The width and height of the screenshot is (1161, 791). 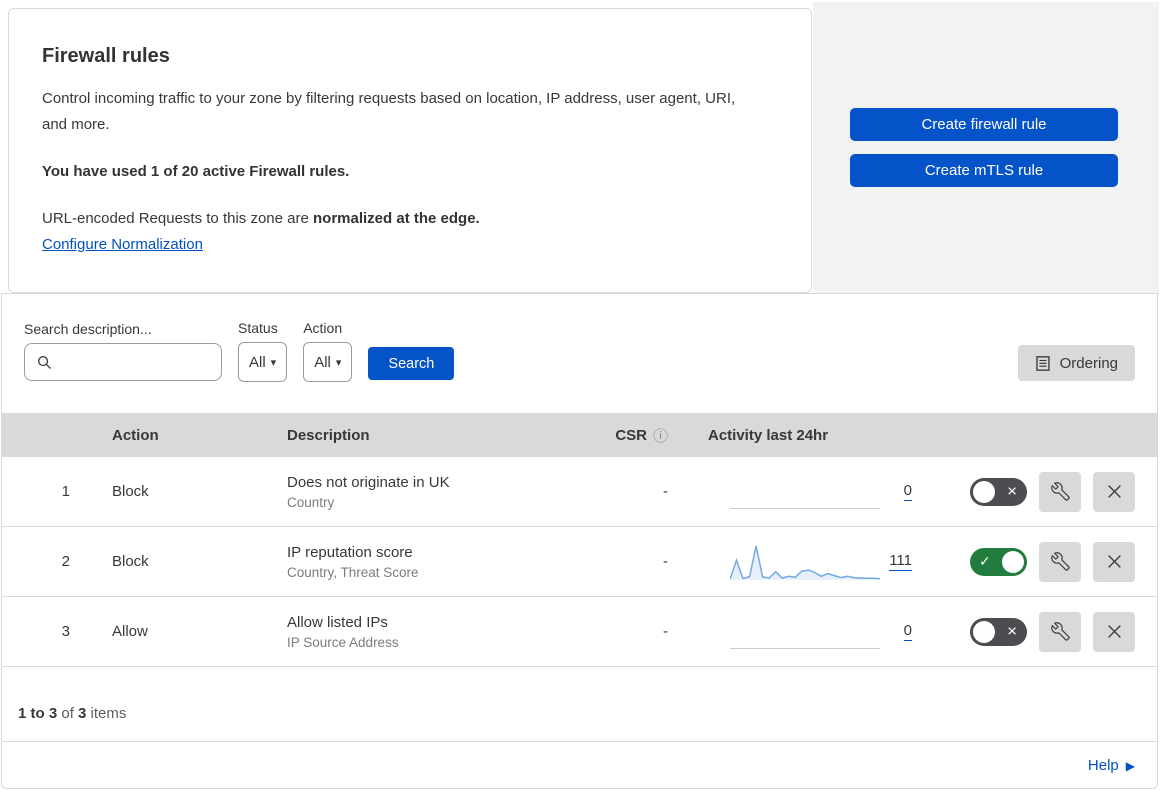 I want to click on search-input, so click(x=140, y=362).